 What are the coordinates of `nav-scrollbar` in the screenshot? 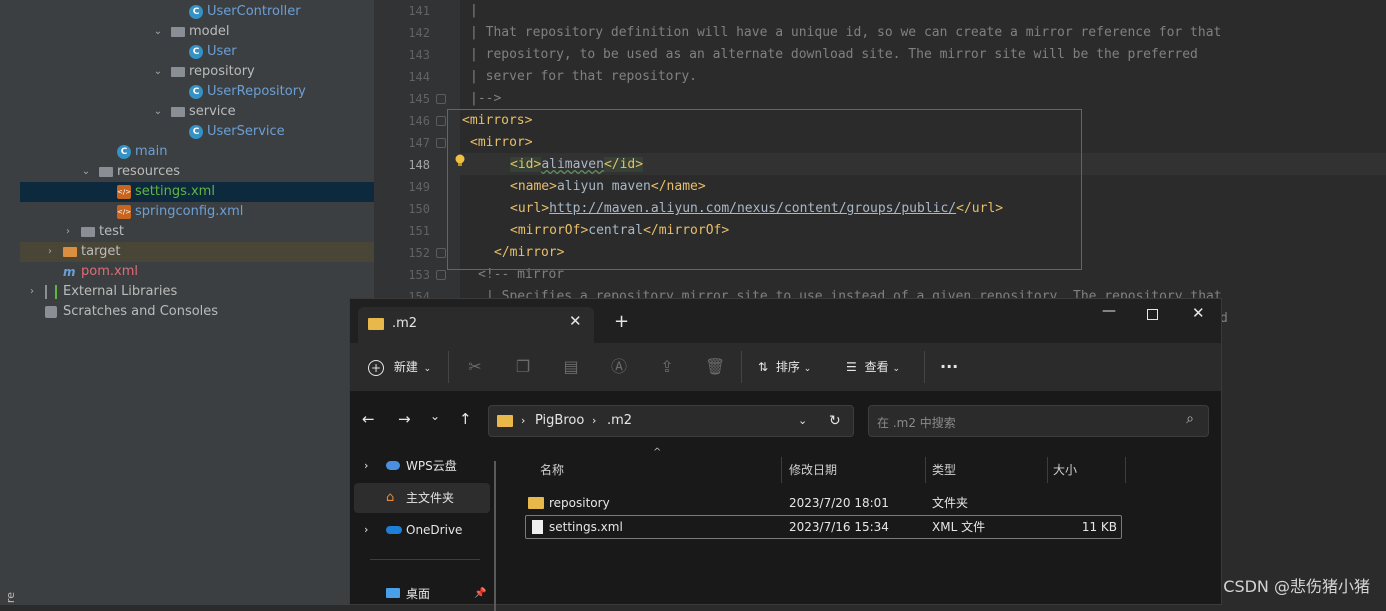 It's located at (495, 536).